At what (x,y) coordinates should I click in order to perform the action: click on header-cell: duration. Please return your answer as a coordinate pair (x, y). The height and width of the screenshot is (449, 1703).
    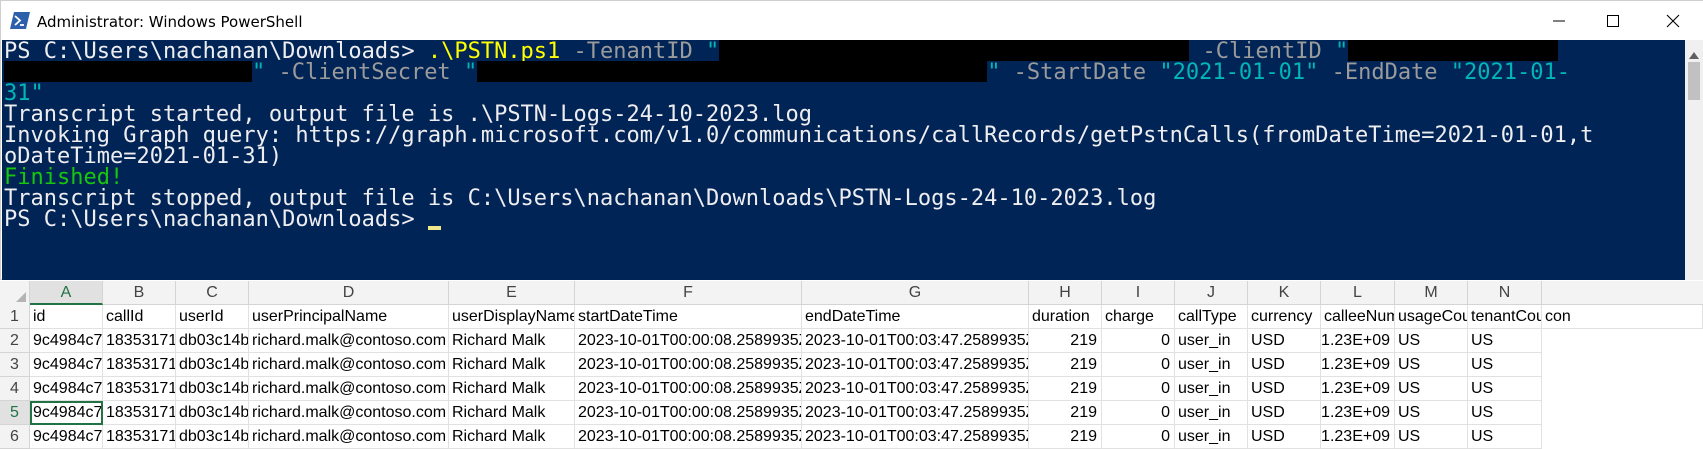
    Looking at the image, I should click on (1065, 317).